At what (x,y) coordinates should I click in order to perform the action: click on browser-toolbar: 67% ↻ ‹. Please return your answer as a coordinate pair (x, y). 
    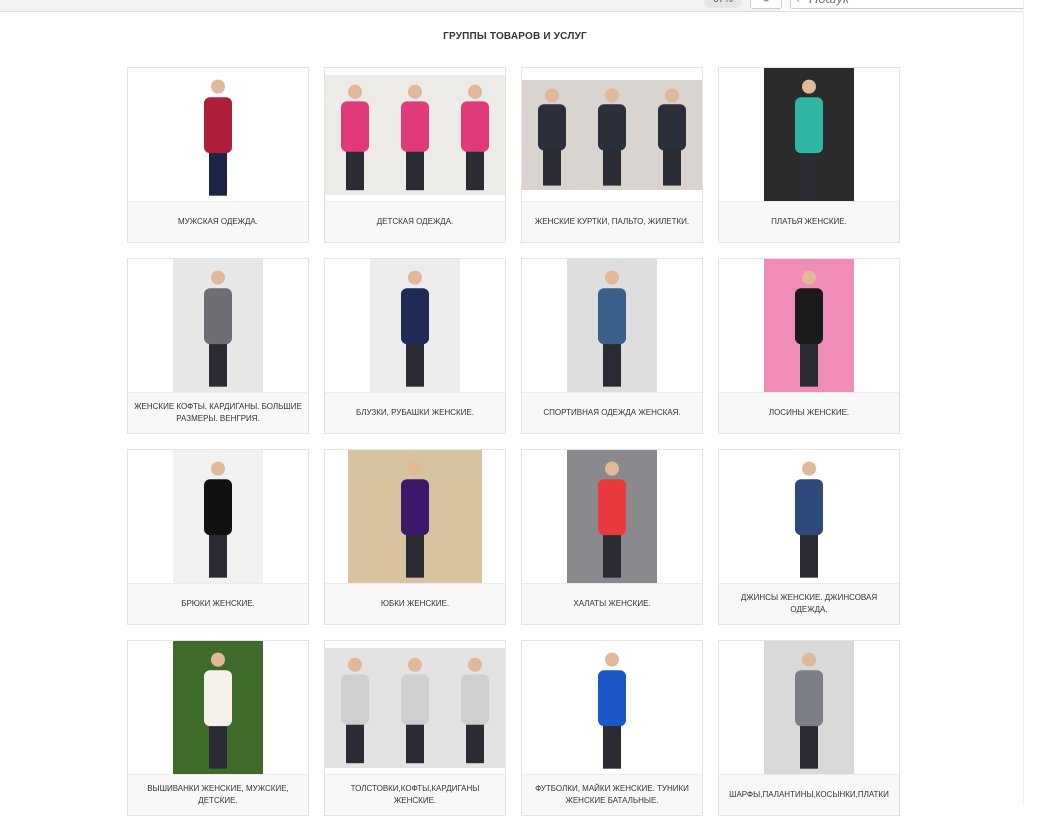
    Looking at the image, I should click on (519, 6).